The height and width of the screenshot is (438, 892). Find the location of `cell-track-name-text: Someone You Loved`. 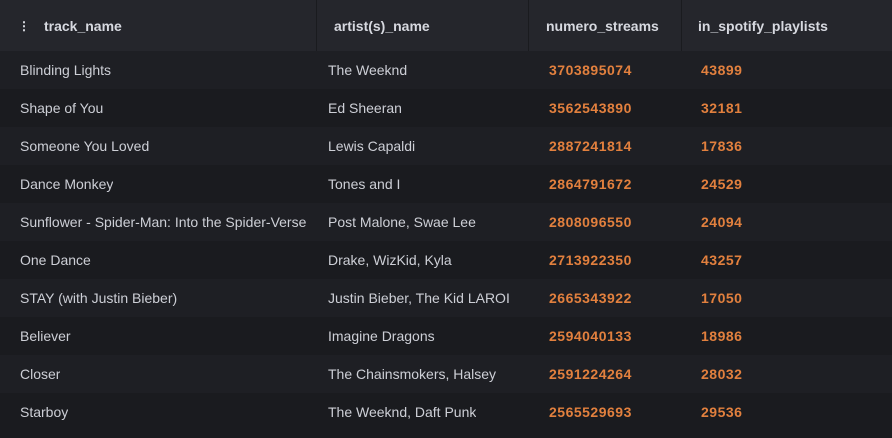

cell-track-name-text: Someone You Loved is located at coordinates (85, 146).